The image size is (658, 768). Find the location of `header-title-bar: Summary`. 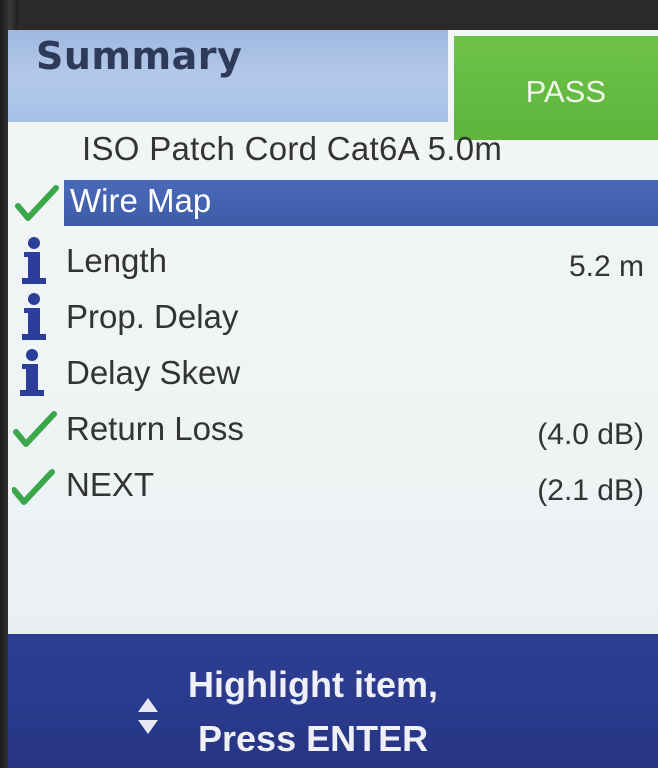

header-title-bar: Summary is located at coordinates (228, 76).